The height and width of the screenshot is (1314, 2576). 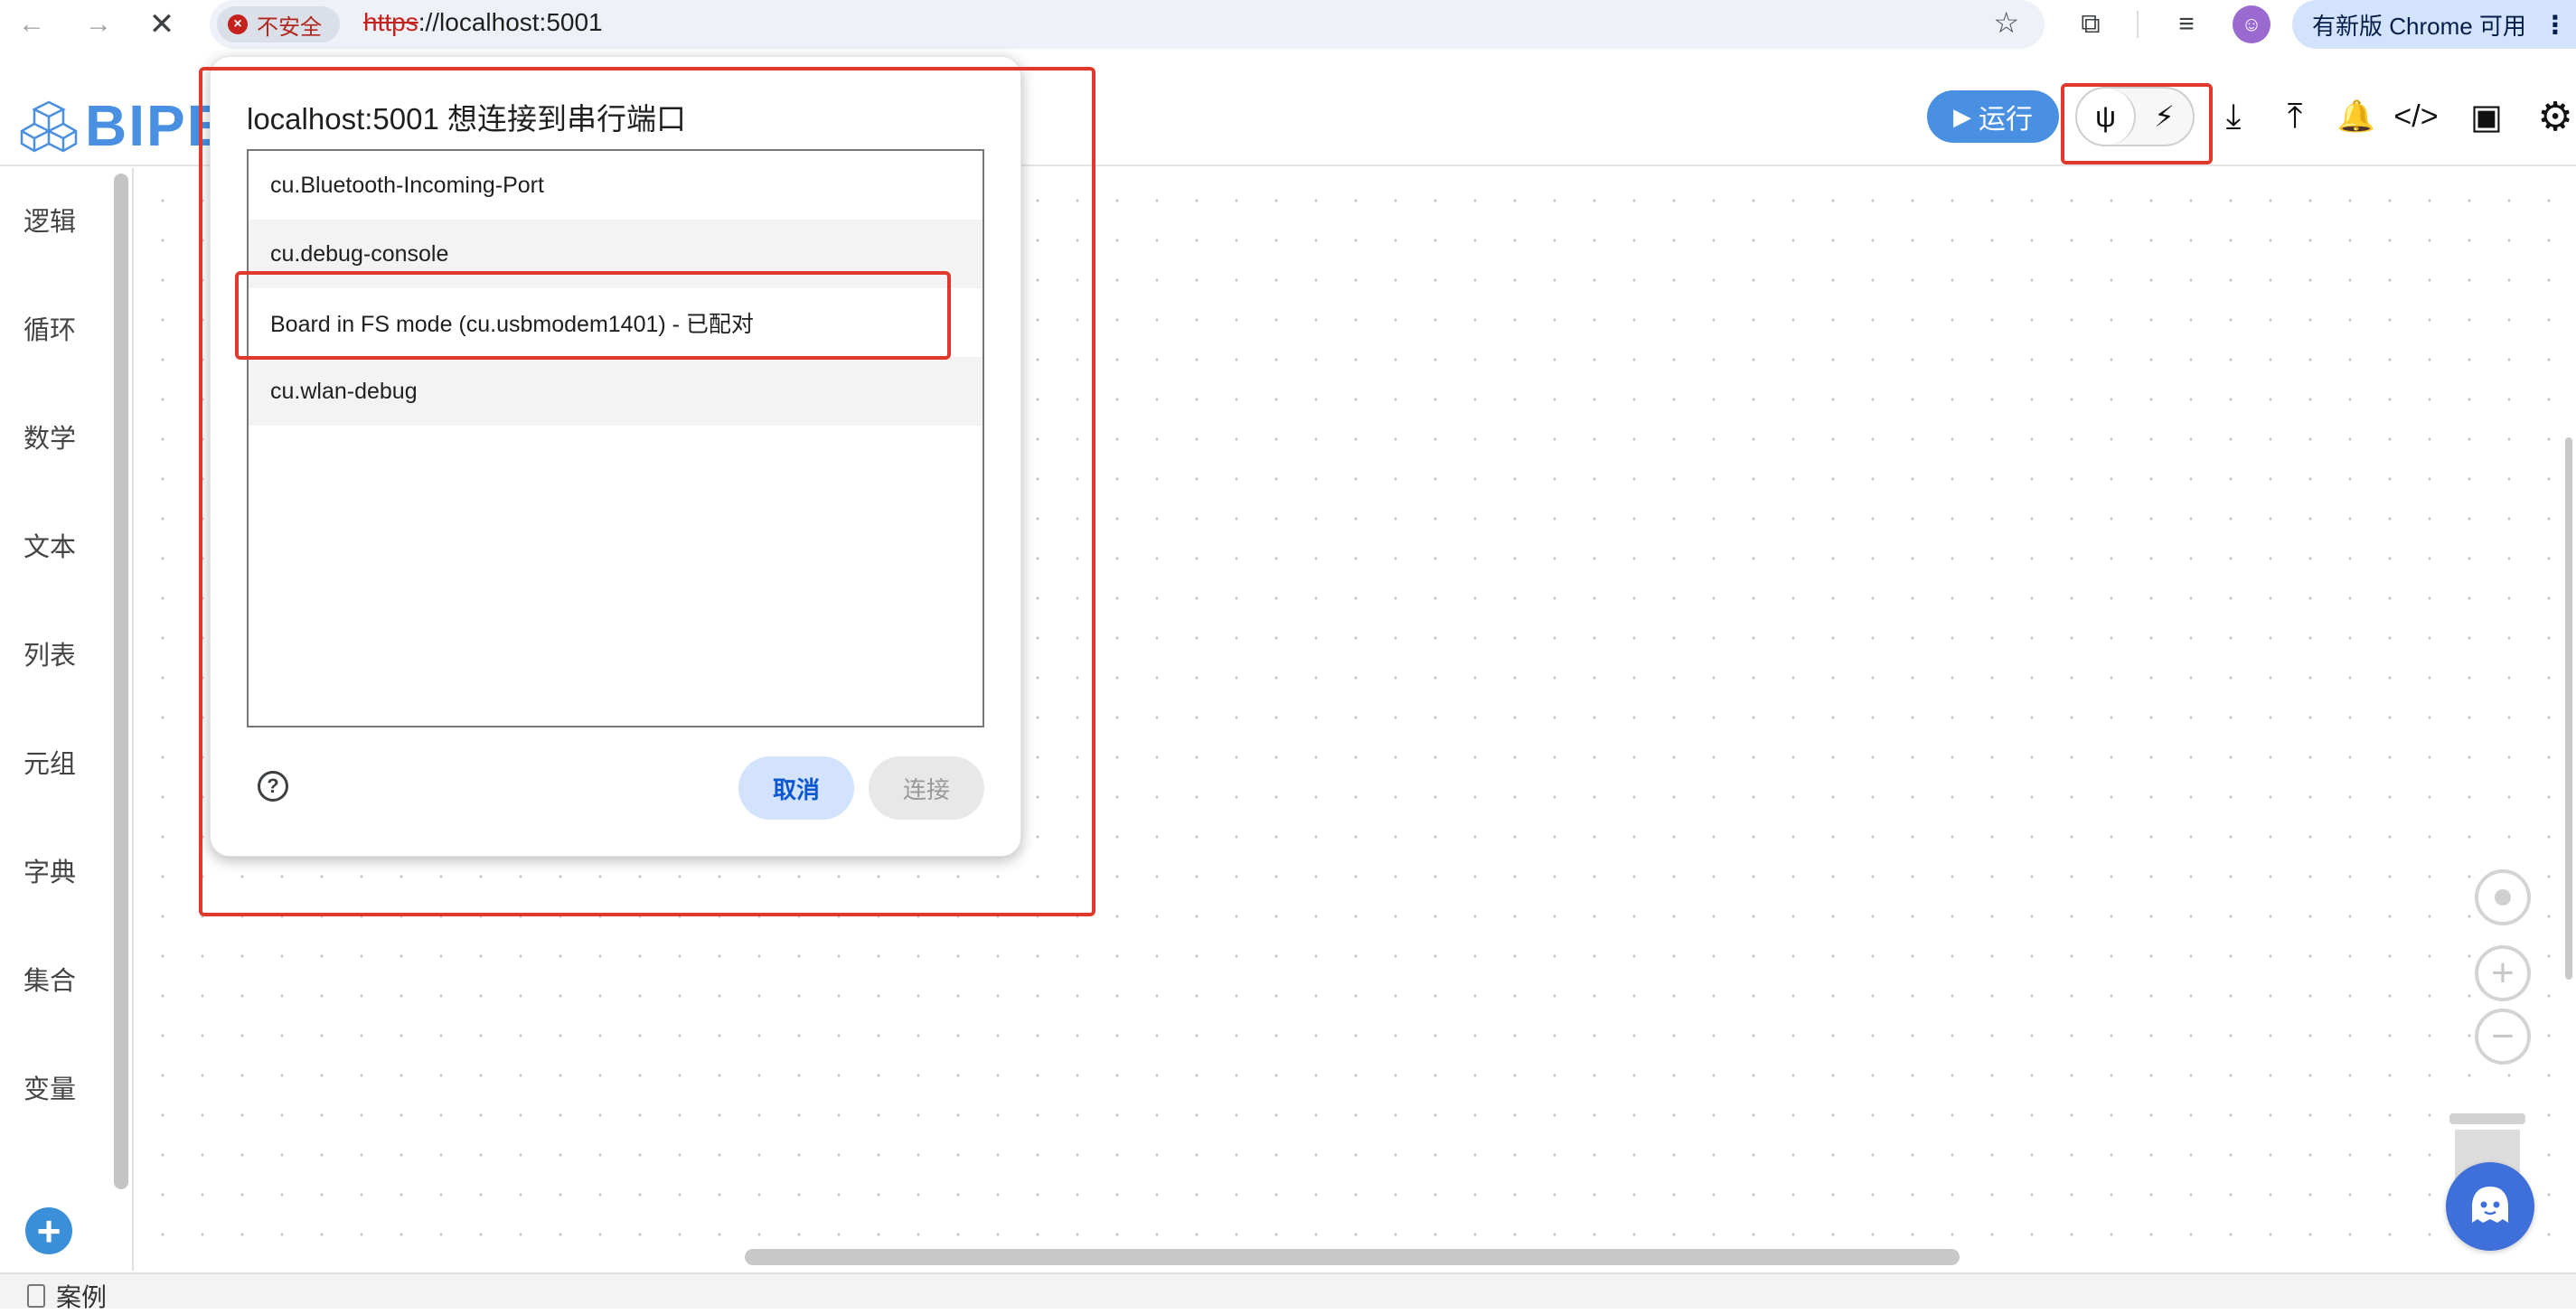 I want to click on warning-icon: ×, so click(x=238, y=24).